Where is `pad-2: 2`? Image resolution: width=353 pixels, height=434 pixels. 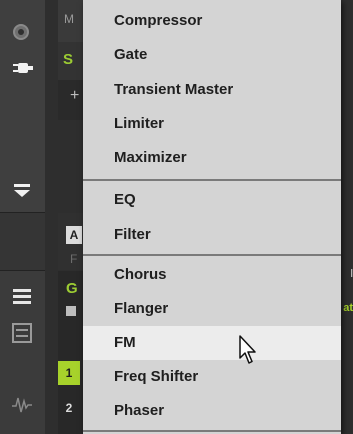 pad-2: 2 is located at coordinates (69, 408).